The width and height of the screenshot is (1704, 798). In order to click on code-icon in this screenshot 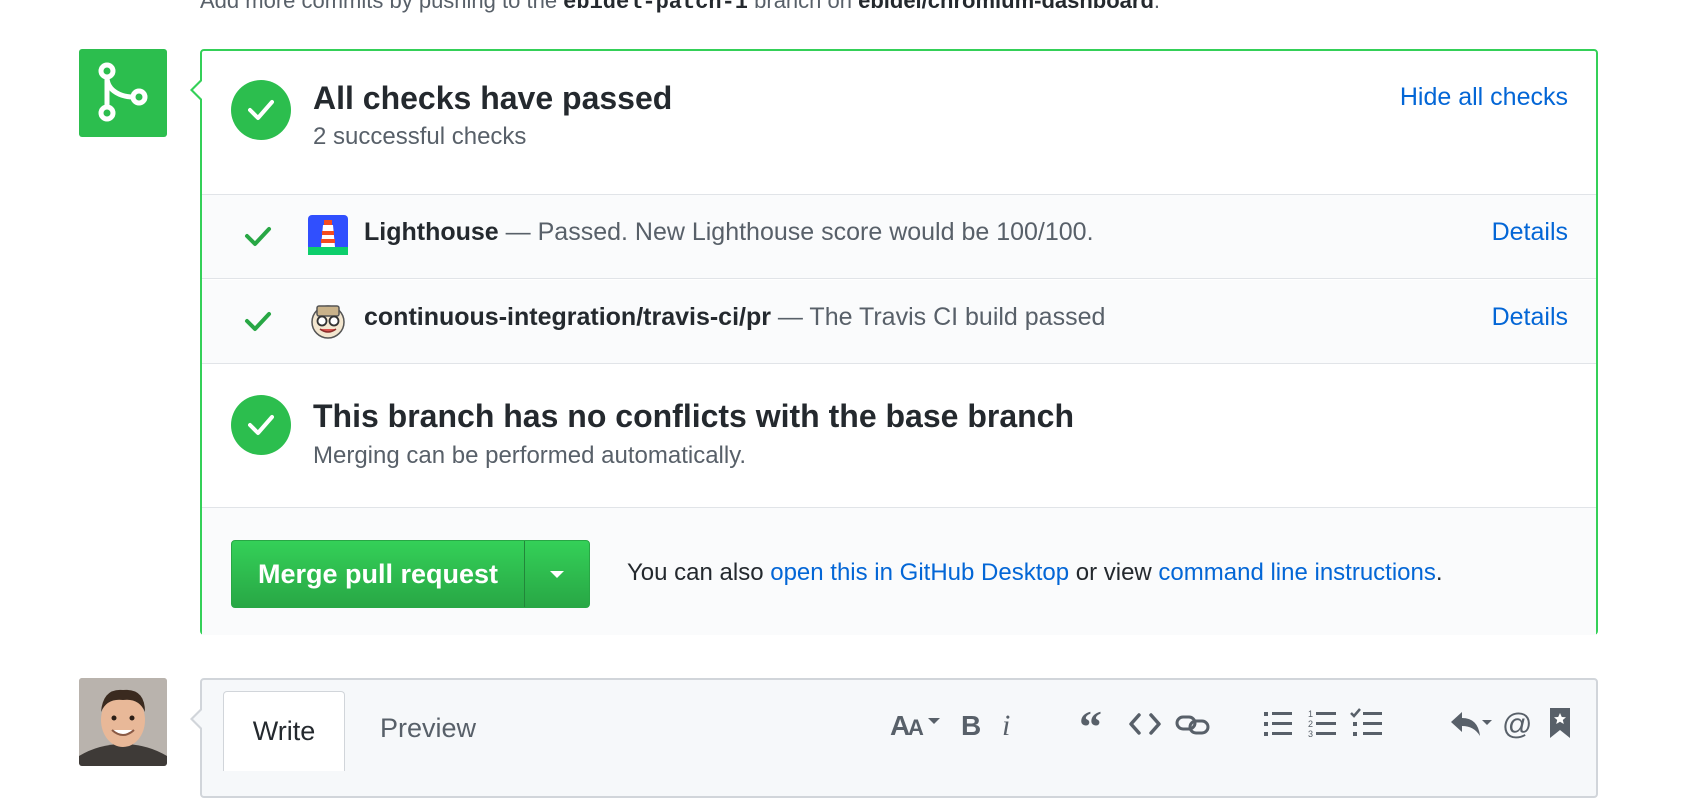, I will do `click(1145, 724)`.